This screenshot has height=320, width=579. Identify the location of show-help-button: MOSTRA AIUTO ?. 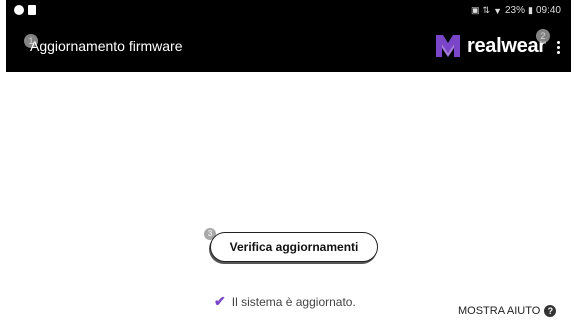
(507, 311).